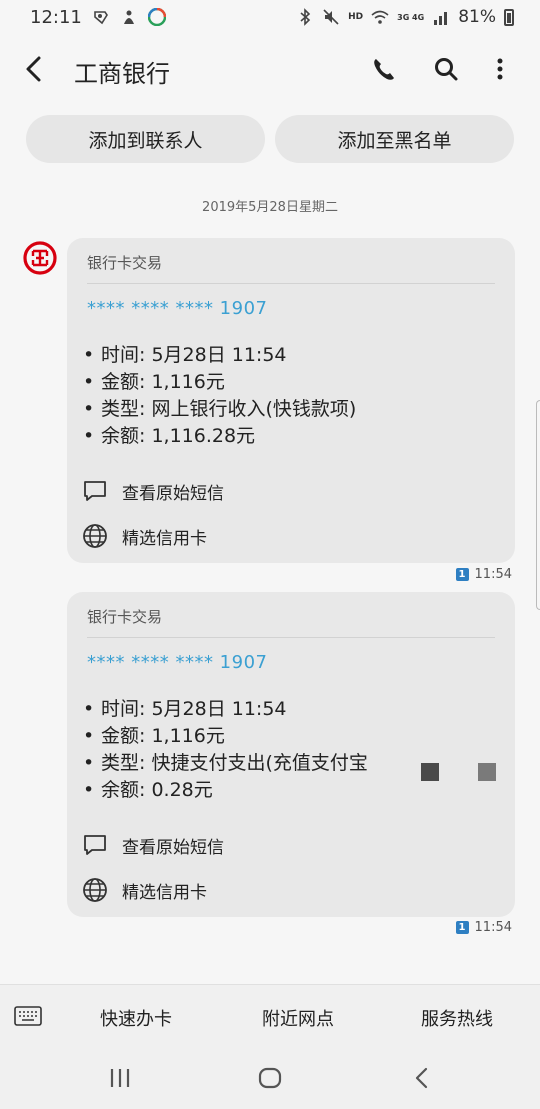 Image resolution: width=540 pixels, height=1109 pixels. Describe the element at coordinates (331, 17) in the screenshot. I see `mute-icon` at that location.